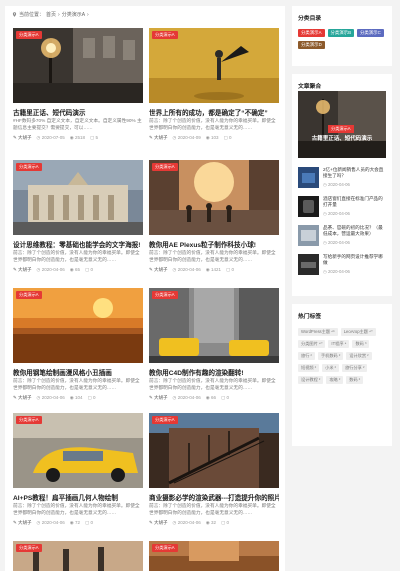 The width and height of the screenshot is (400, 571). What do you see at coordinates (340, 33) in the screenshot?
I see `category-item: 分类演示B` at bounding box center [340, 33].